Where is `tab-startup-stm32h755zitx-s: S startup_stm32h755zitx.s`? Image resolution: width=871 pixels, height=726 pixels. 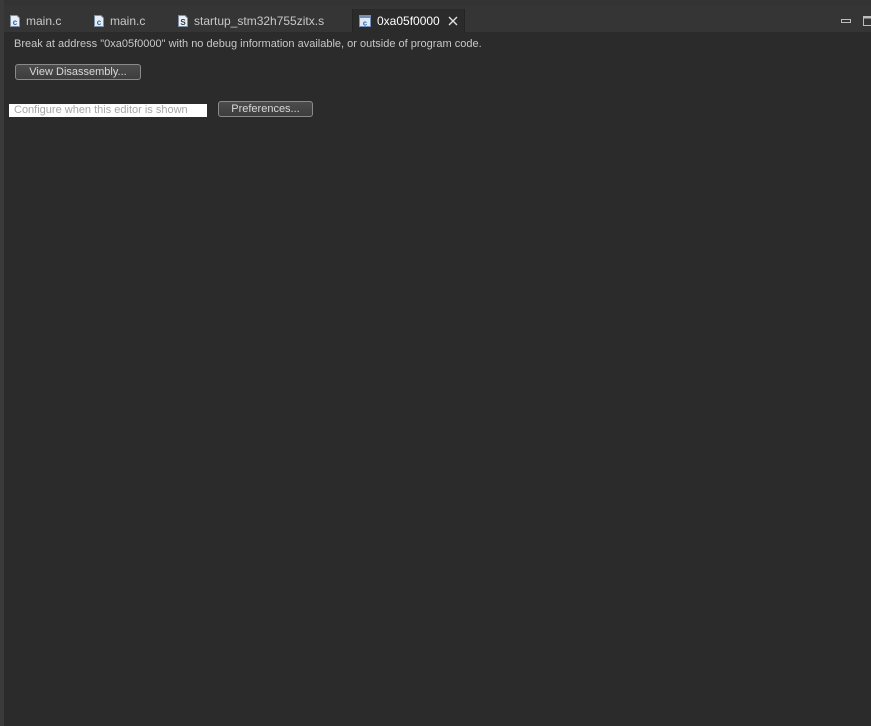
tab-startup-stm32h755zitx-s: S startup_stm32h755zitx.s is located at coordinates (251, 20).